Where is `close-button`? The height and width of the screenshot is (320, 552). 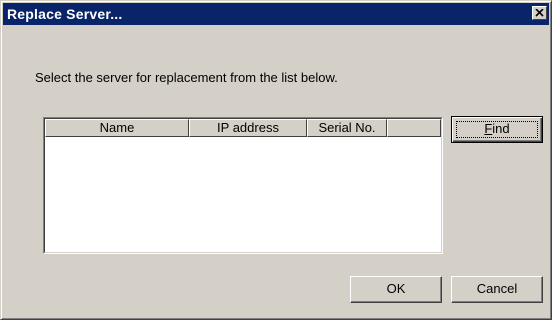 close-button is located at coordinates (539, 13).